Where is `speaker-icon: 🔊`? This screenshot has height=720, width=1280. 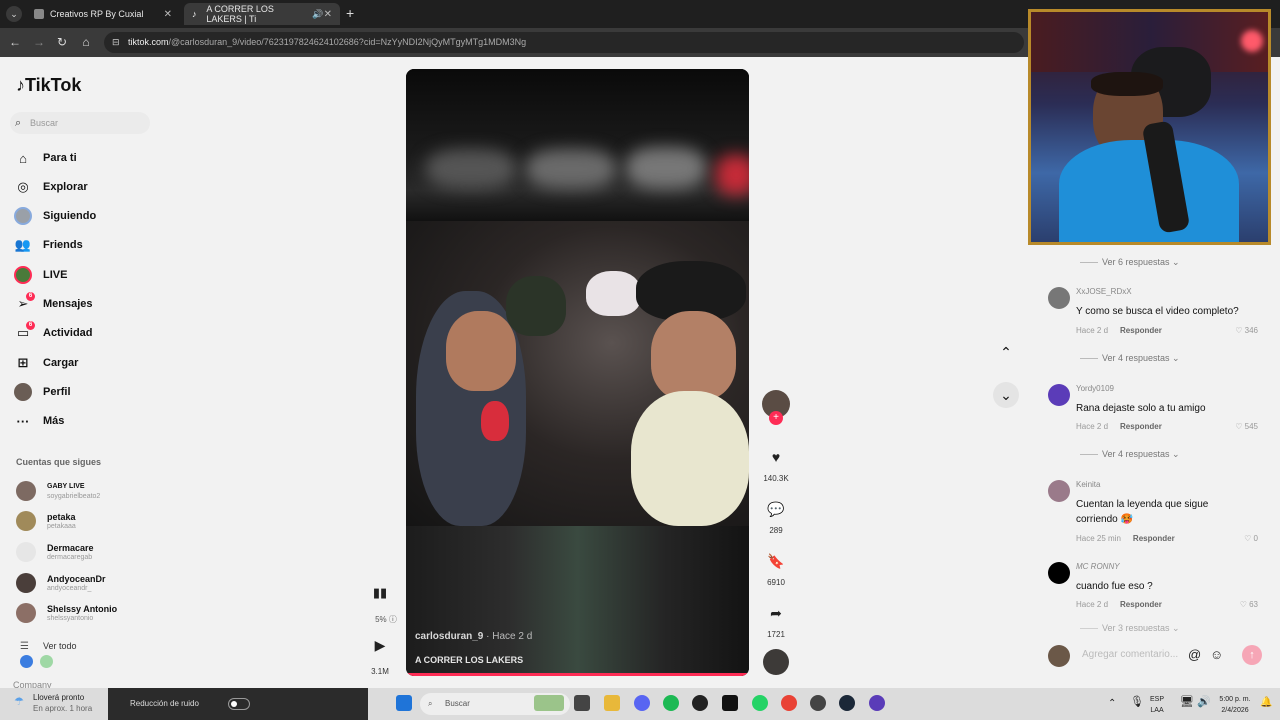 speaker-icon: 🔊 is located at coordinates (317, 14).